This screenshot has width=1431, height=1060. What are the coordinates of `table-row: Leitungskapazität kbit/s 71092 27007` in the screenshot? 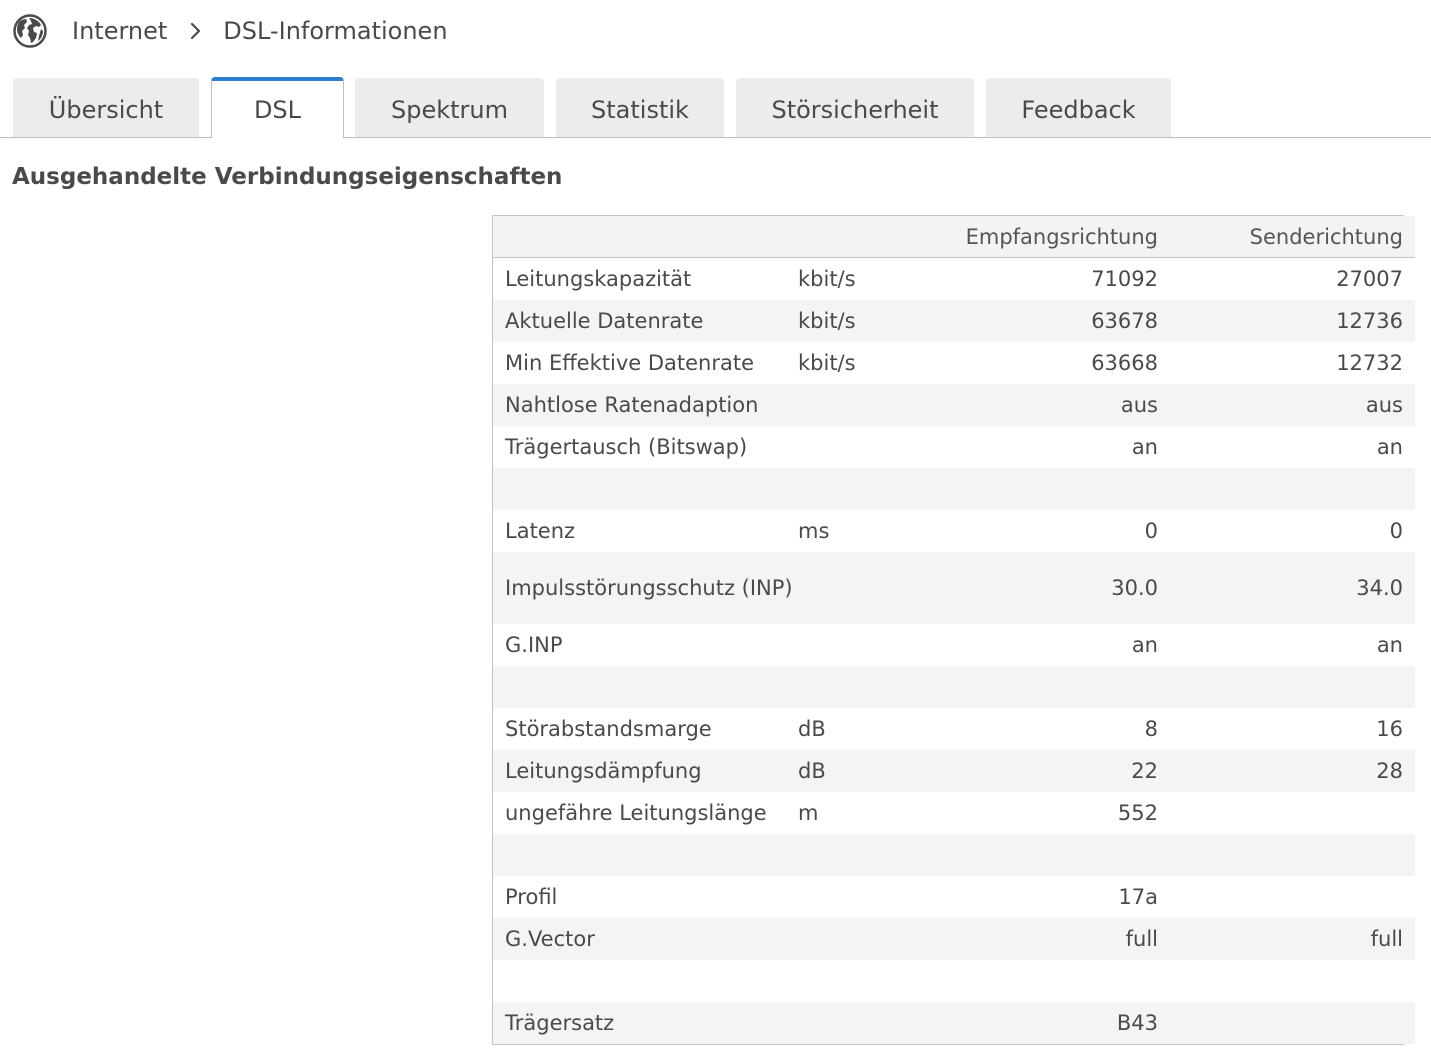 It's located at (954, 278).